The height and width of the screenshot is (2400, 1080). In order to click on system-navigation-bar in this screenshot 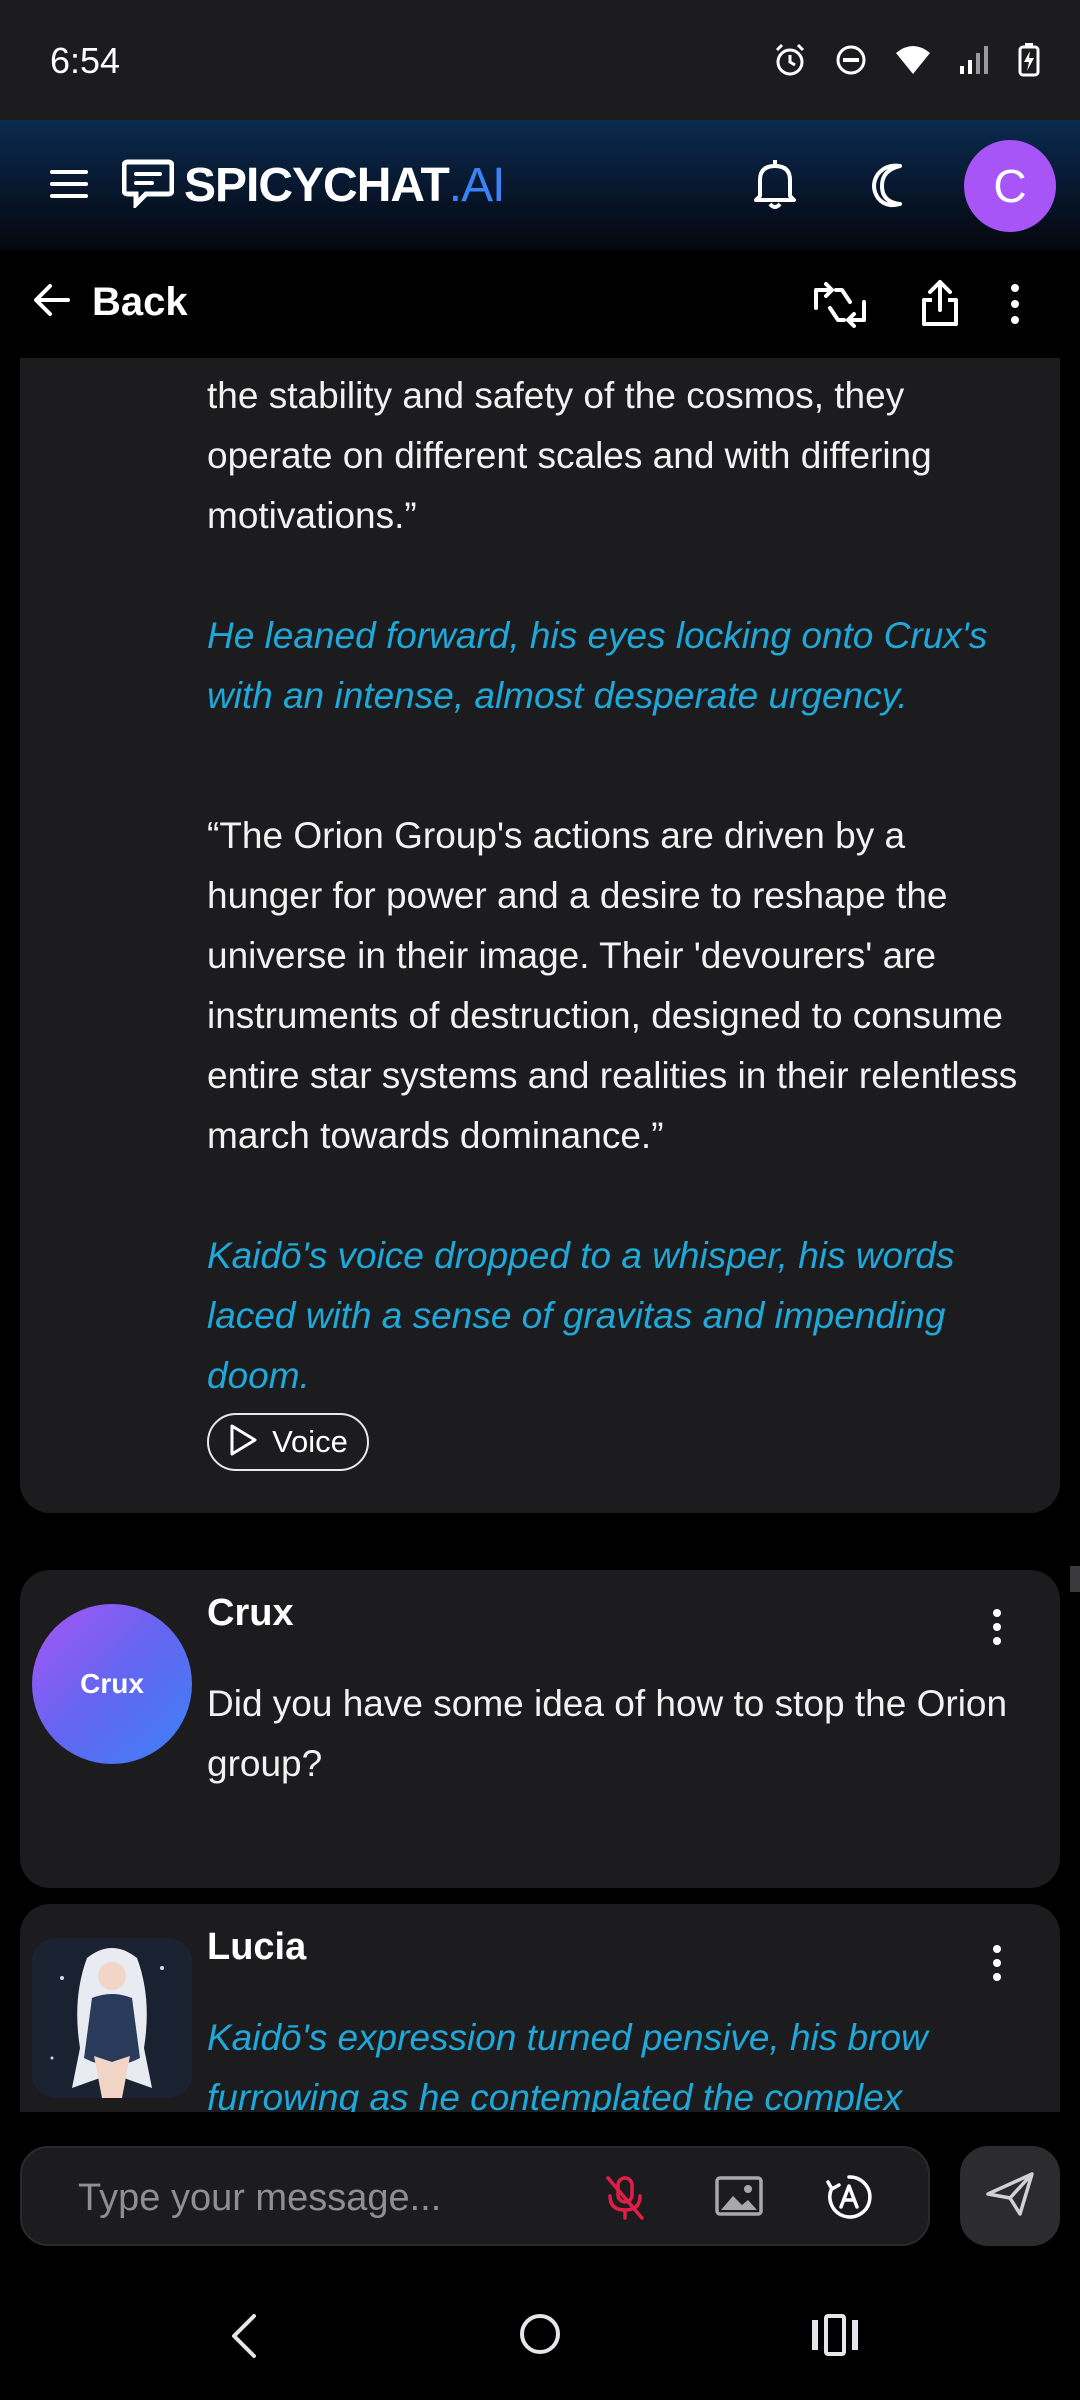, I will do `click(540, 2336)`.